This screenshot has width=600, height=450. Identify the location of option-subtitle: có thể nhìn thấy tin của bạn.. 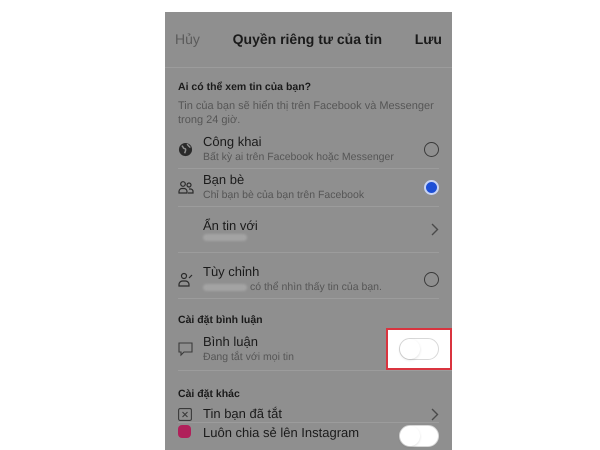
(316, 287).